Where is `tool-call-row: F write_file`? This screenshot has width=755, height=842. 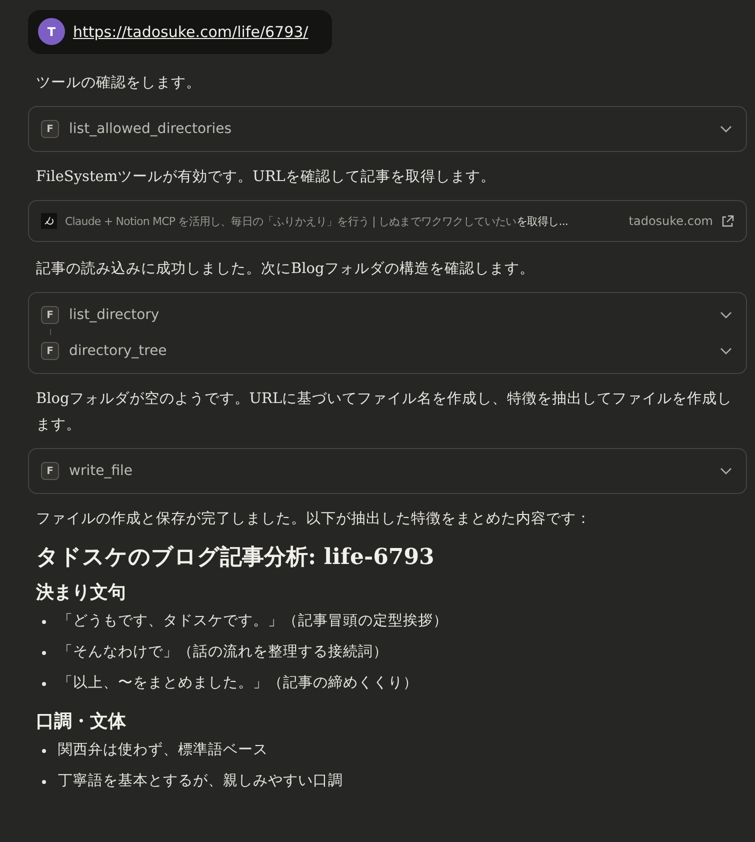
tool-call-row: F write_file is located at coordinates (387, 471).